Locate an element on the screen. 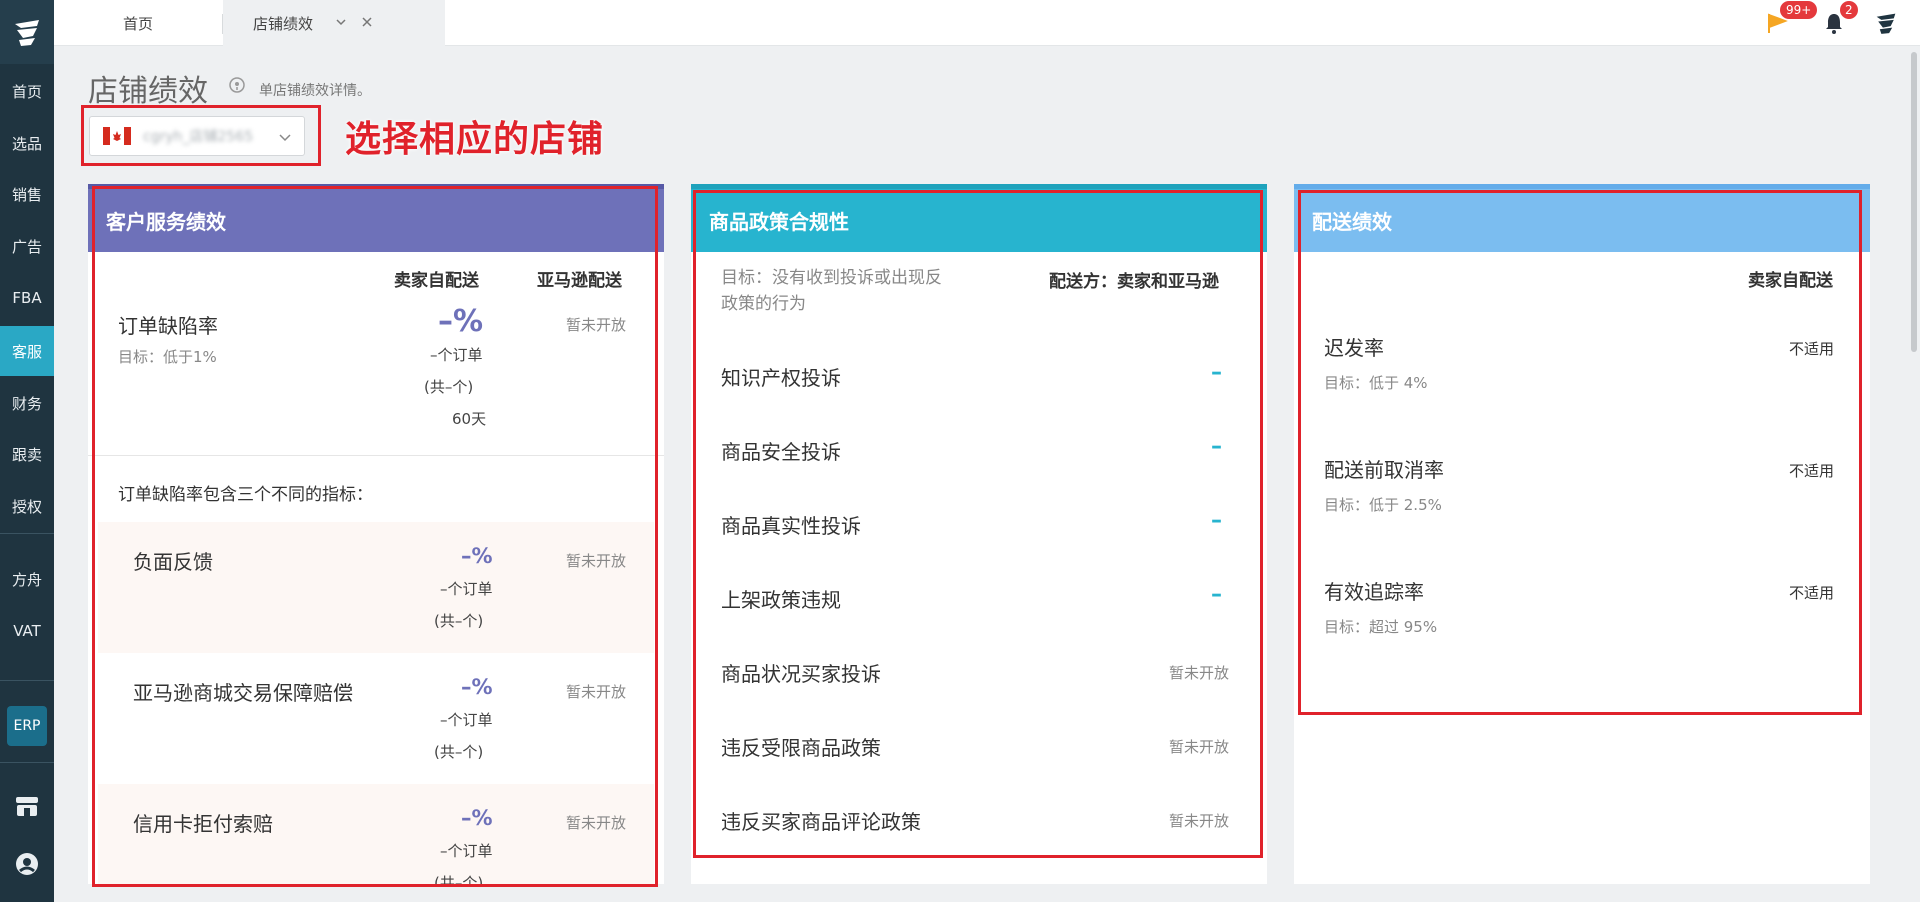 This screenshot has width=1920, height=902. tab-store-performance: 店铺绩效 is located at coordinates (334, 23).